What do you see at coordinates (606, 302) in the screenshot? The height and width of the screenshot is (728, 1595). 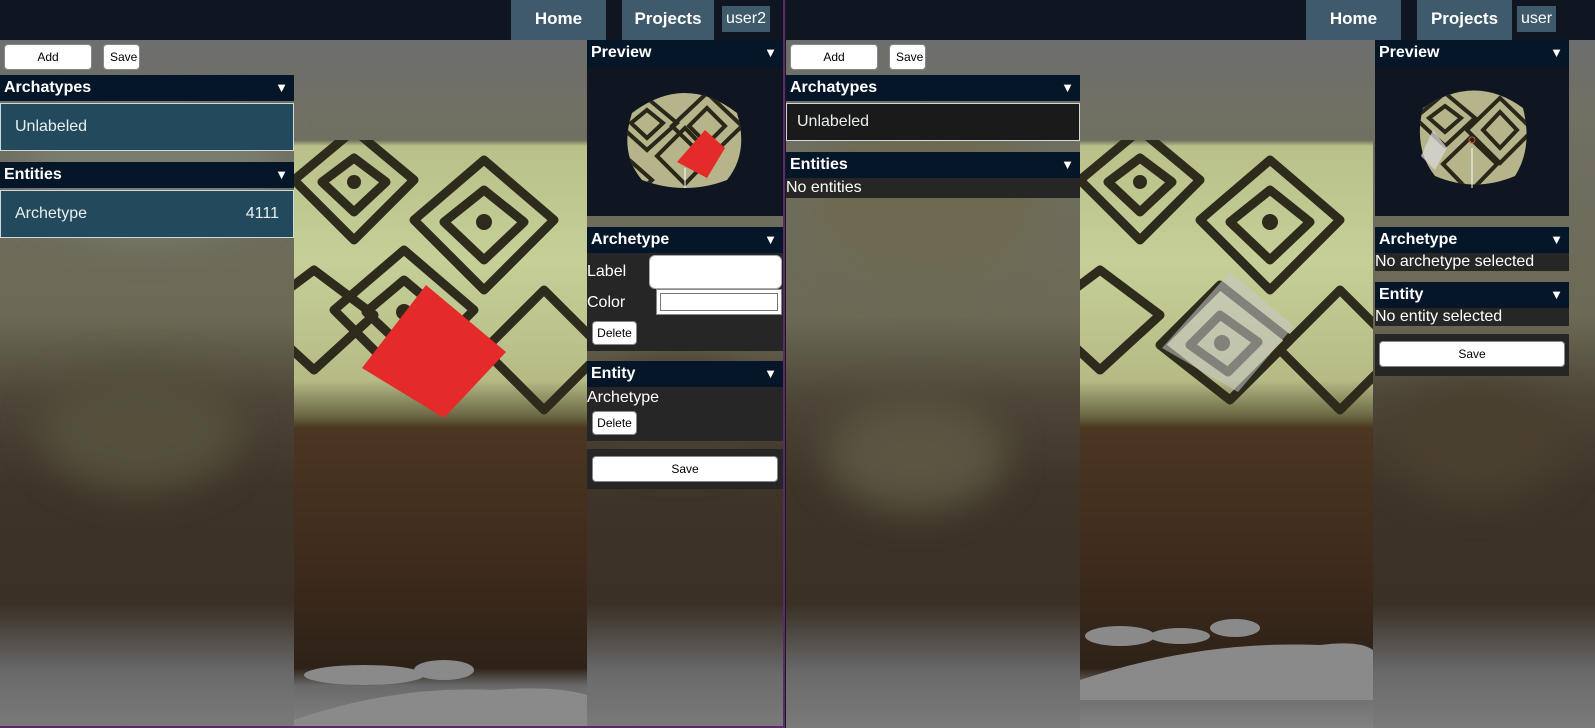 I see `color-field-label: Color` at bounding box center [606, 302].